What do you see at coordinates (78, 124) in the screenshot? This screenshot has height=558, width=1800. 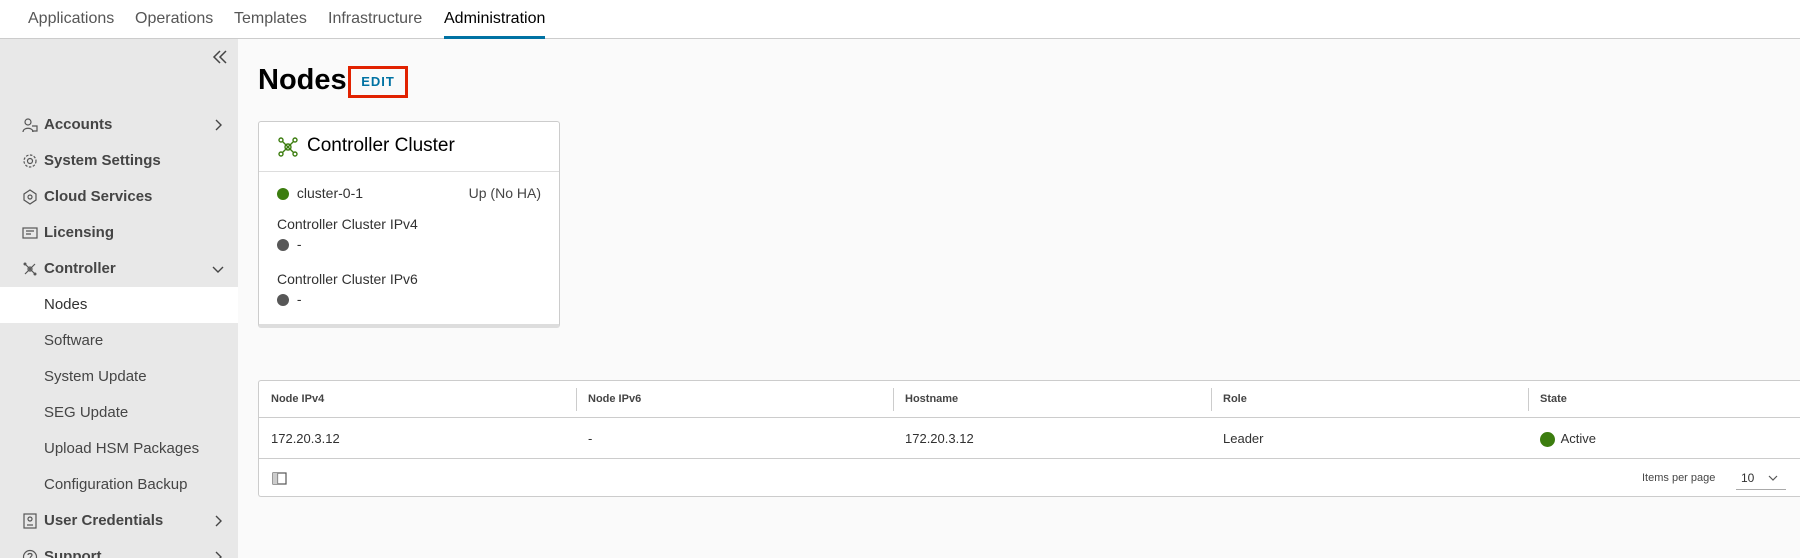 I see `sidebar-item-label: Accounts` at bounding box center [78, 124].